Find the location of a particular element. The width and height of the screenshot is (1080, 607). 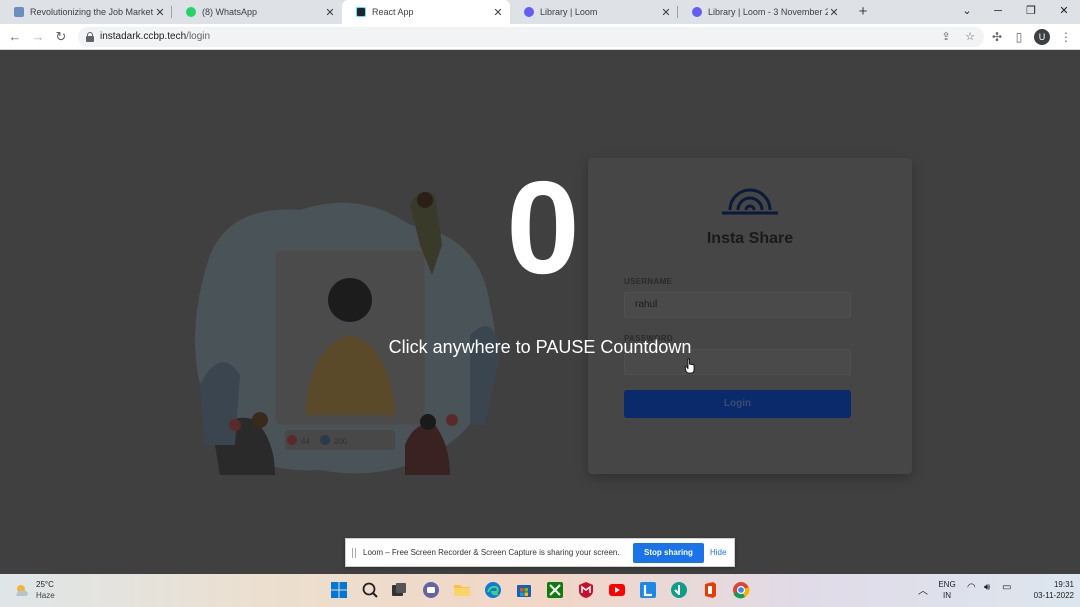

chrome-icon is located at coordinates (741, 590).